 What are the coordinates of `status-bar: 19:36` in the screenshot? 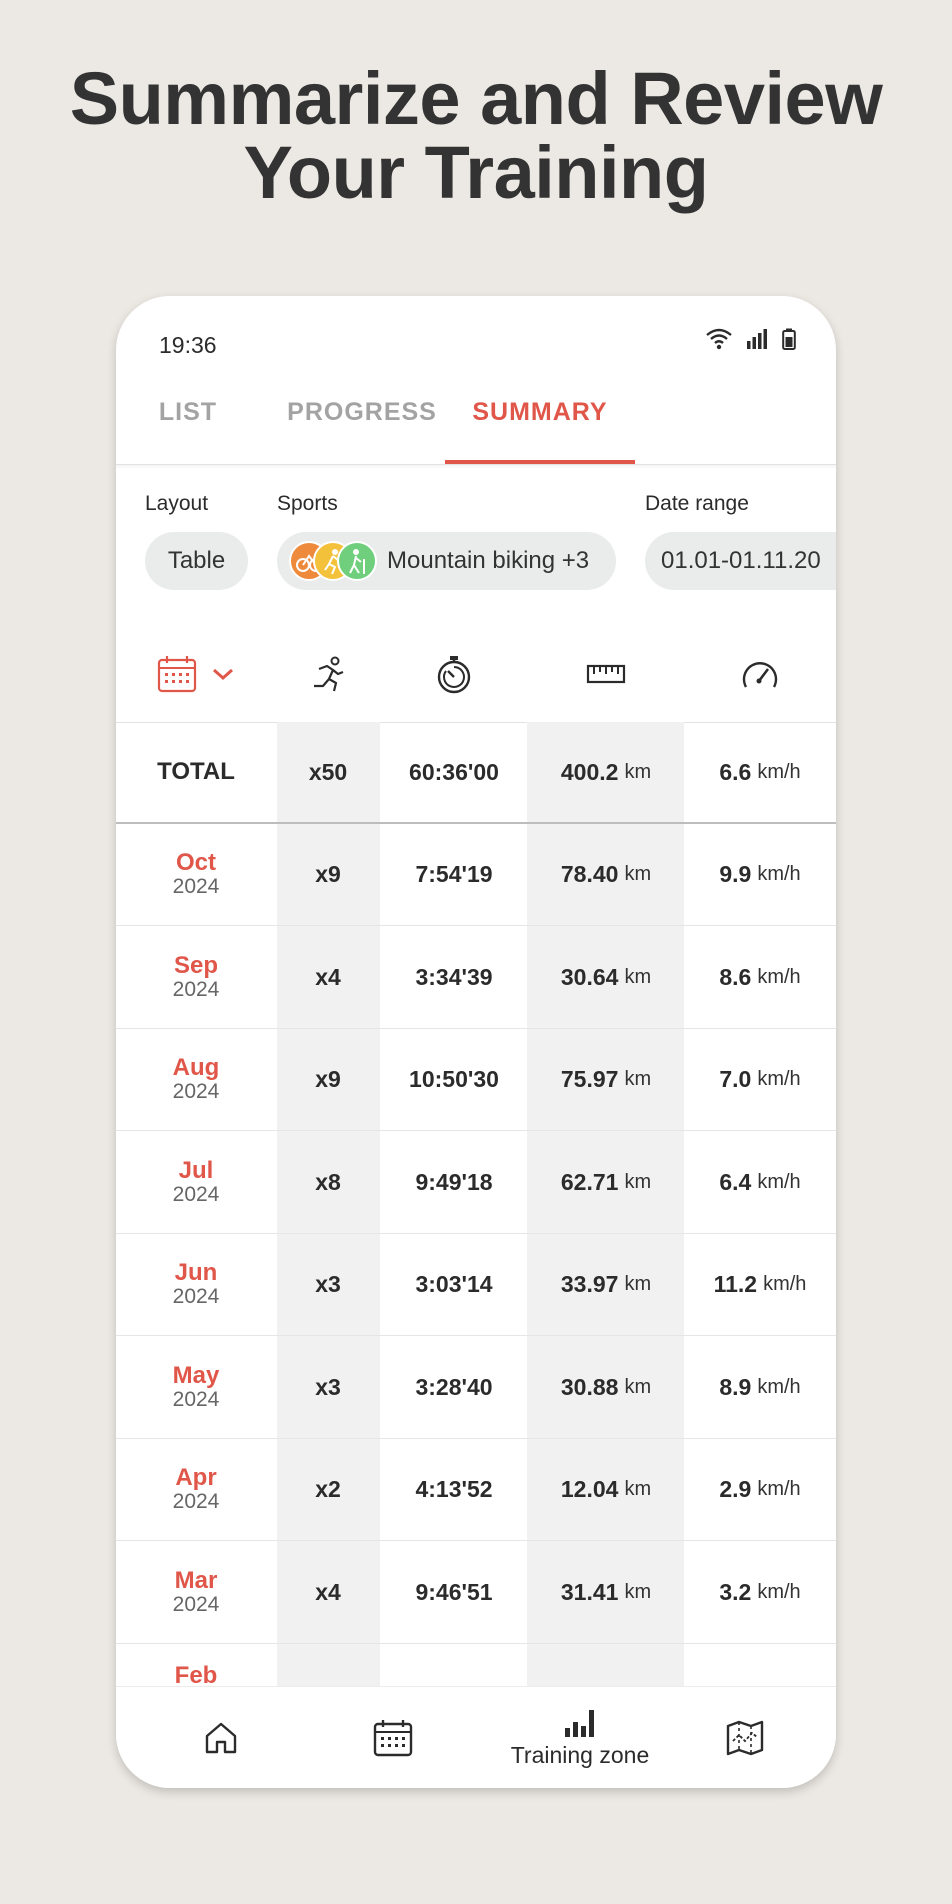 It's located at (476, 341).